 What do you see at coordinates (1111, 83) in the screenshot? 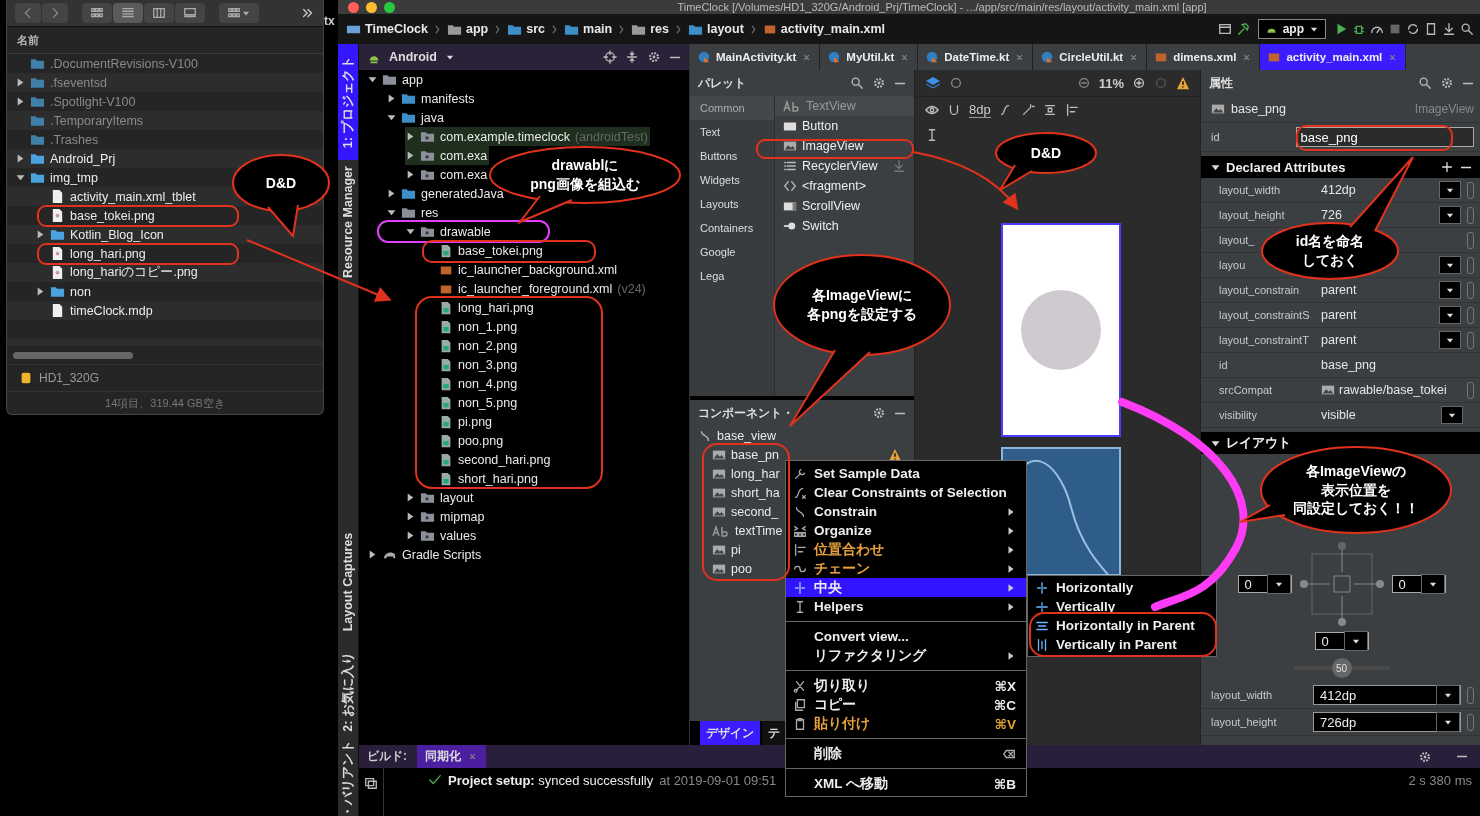
I see `zoom-level: 11%` at bounding box center [1111, 83].